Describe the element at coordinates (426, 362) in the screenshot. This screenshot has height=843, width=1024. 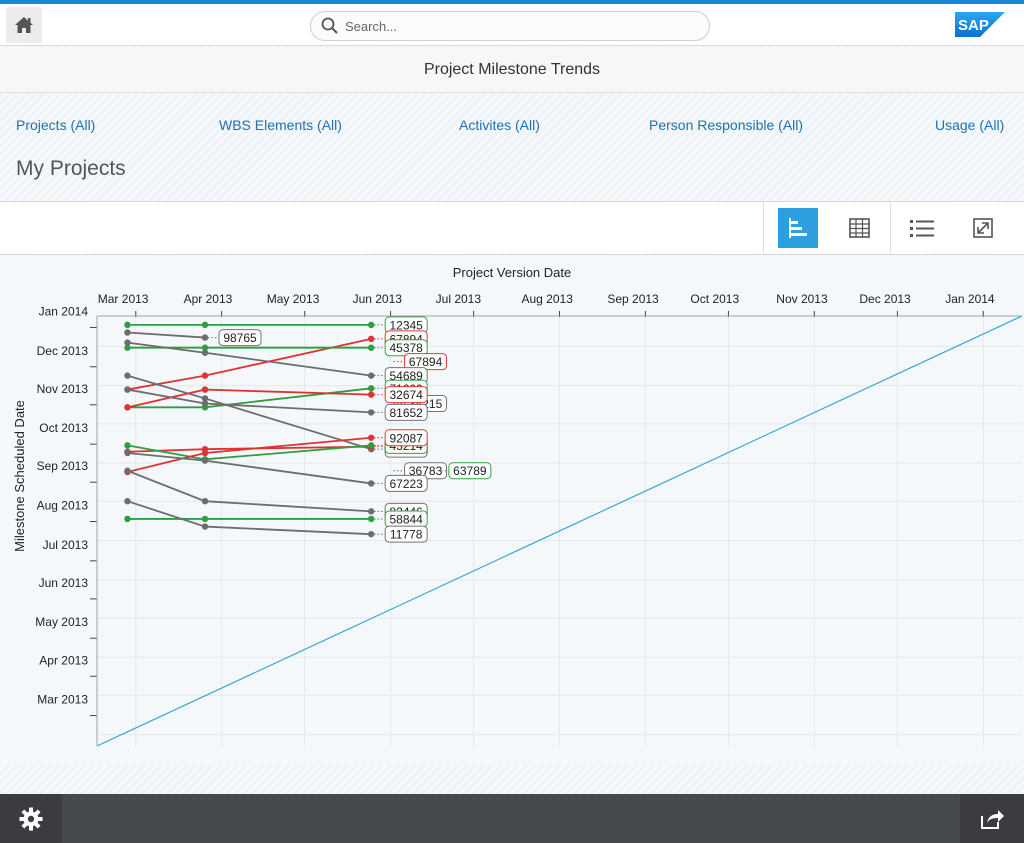
I see `data-label: 67894` at that location.